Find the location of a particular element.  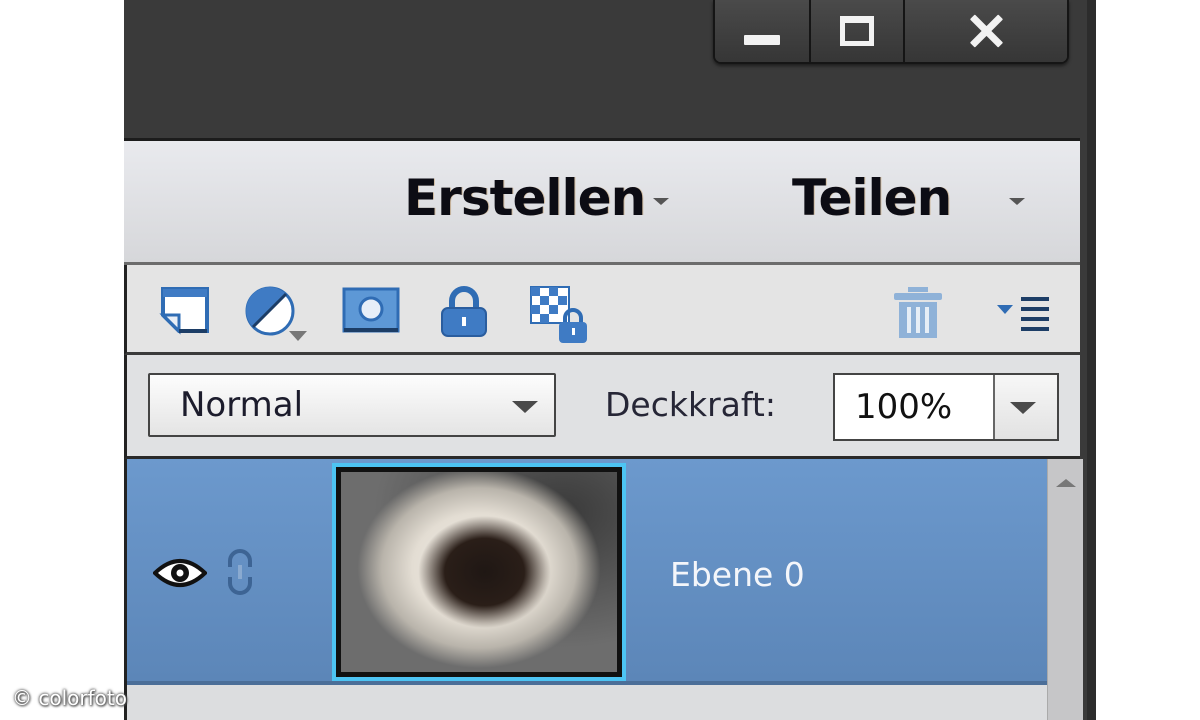

close-icon is located at coordinates (986, 31).